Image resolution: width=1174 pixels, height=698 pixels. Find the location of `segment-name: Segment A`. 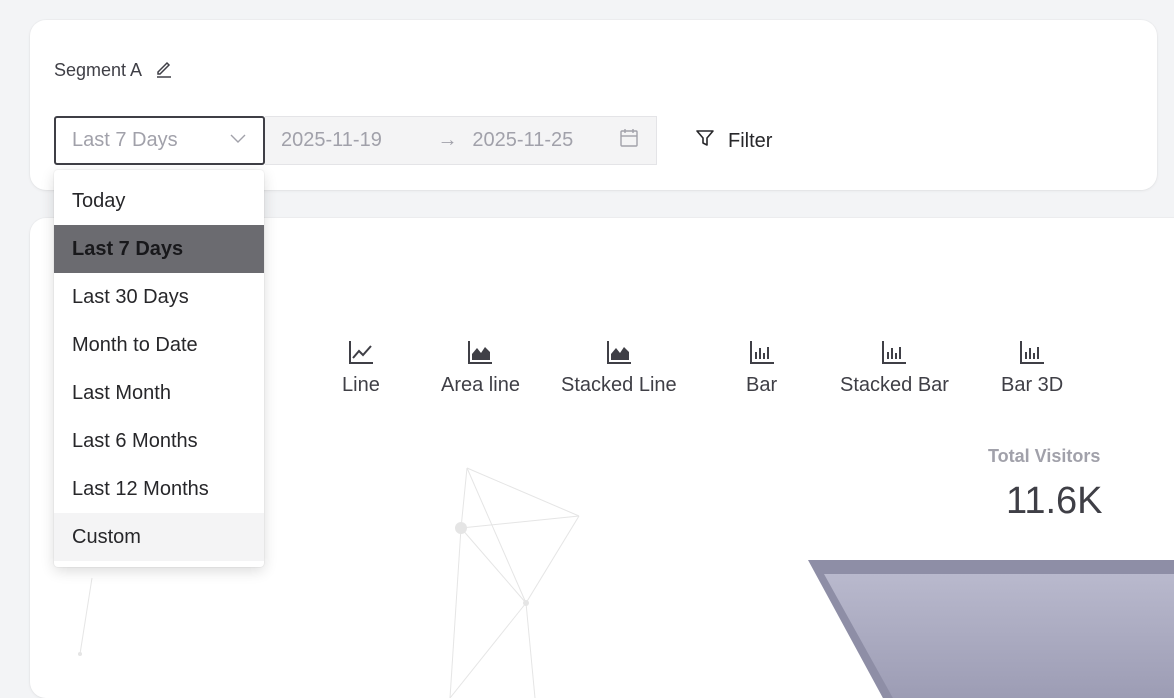

segment-name: Segment A is located at coordinates (98, 70).